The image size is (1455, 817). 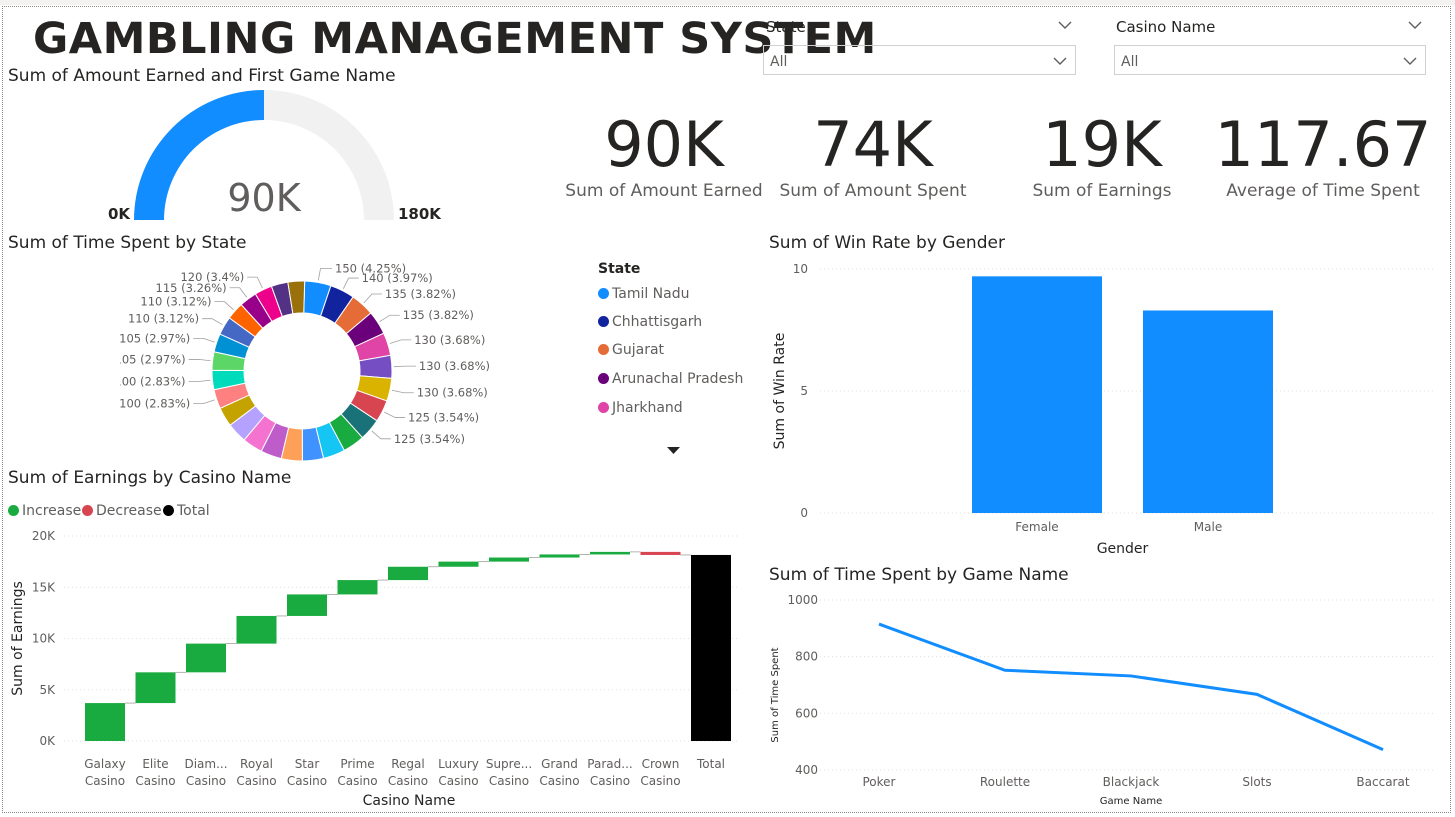 What do you see at coordinates (44, 536) in the screenshot?
I see `y-tick-label: 20K` at bounding box center [44, 536].